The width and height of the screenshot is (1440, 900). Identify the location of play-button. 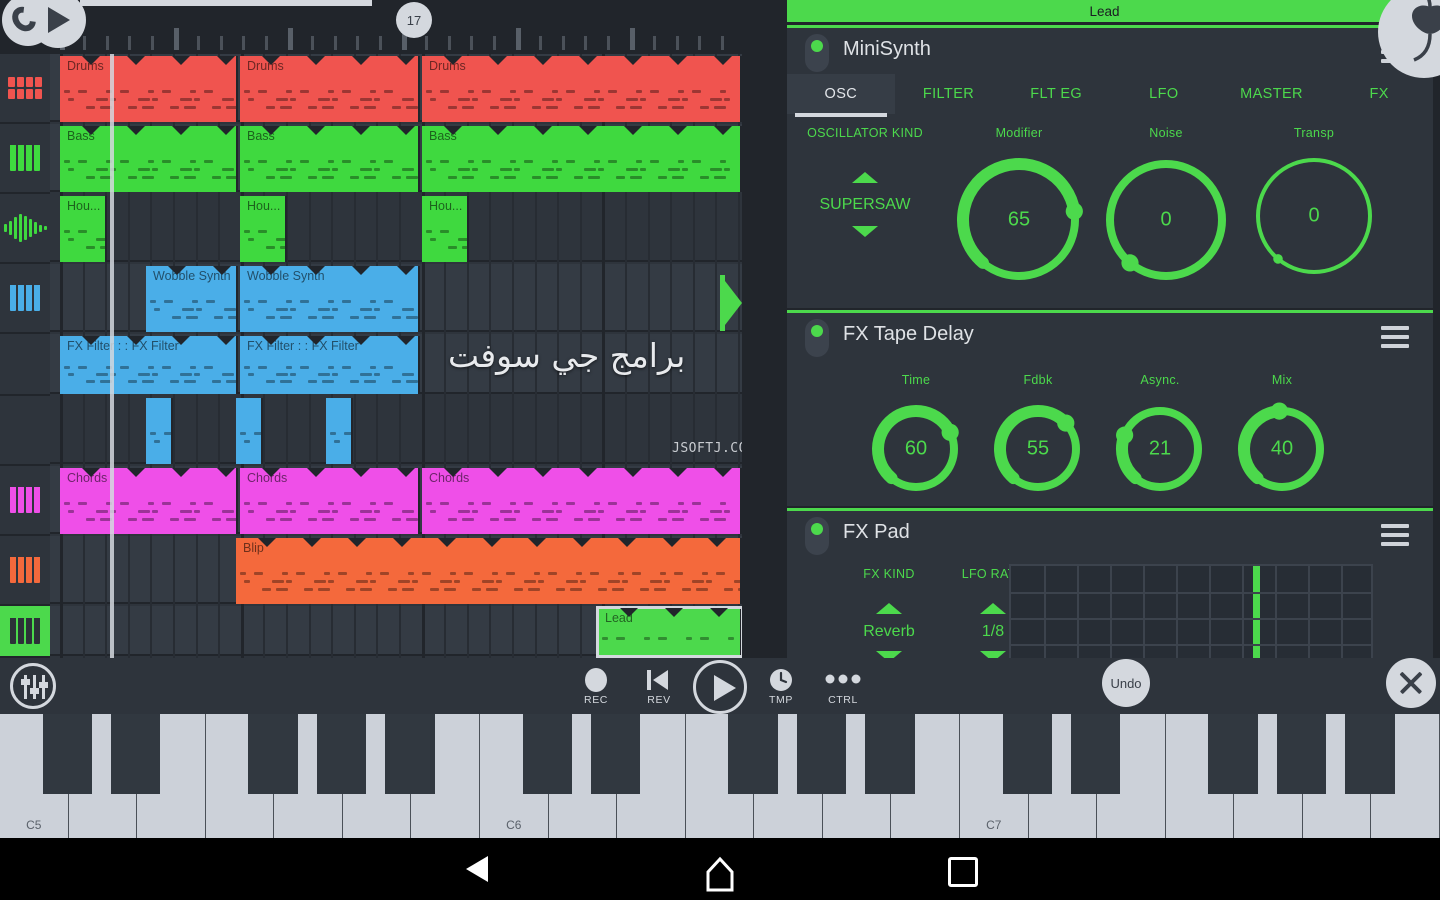
(720, 687).